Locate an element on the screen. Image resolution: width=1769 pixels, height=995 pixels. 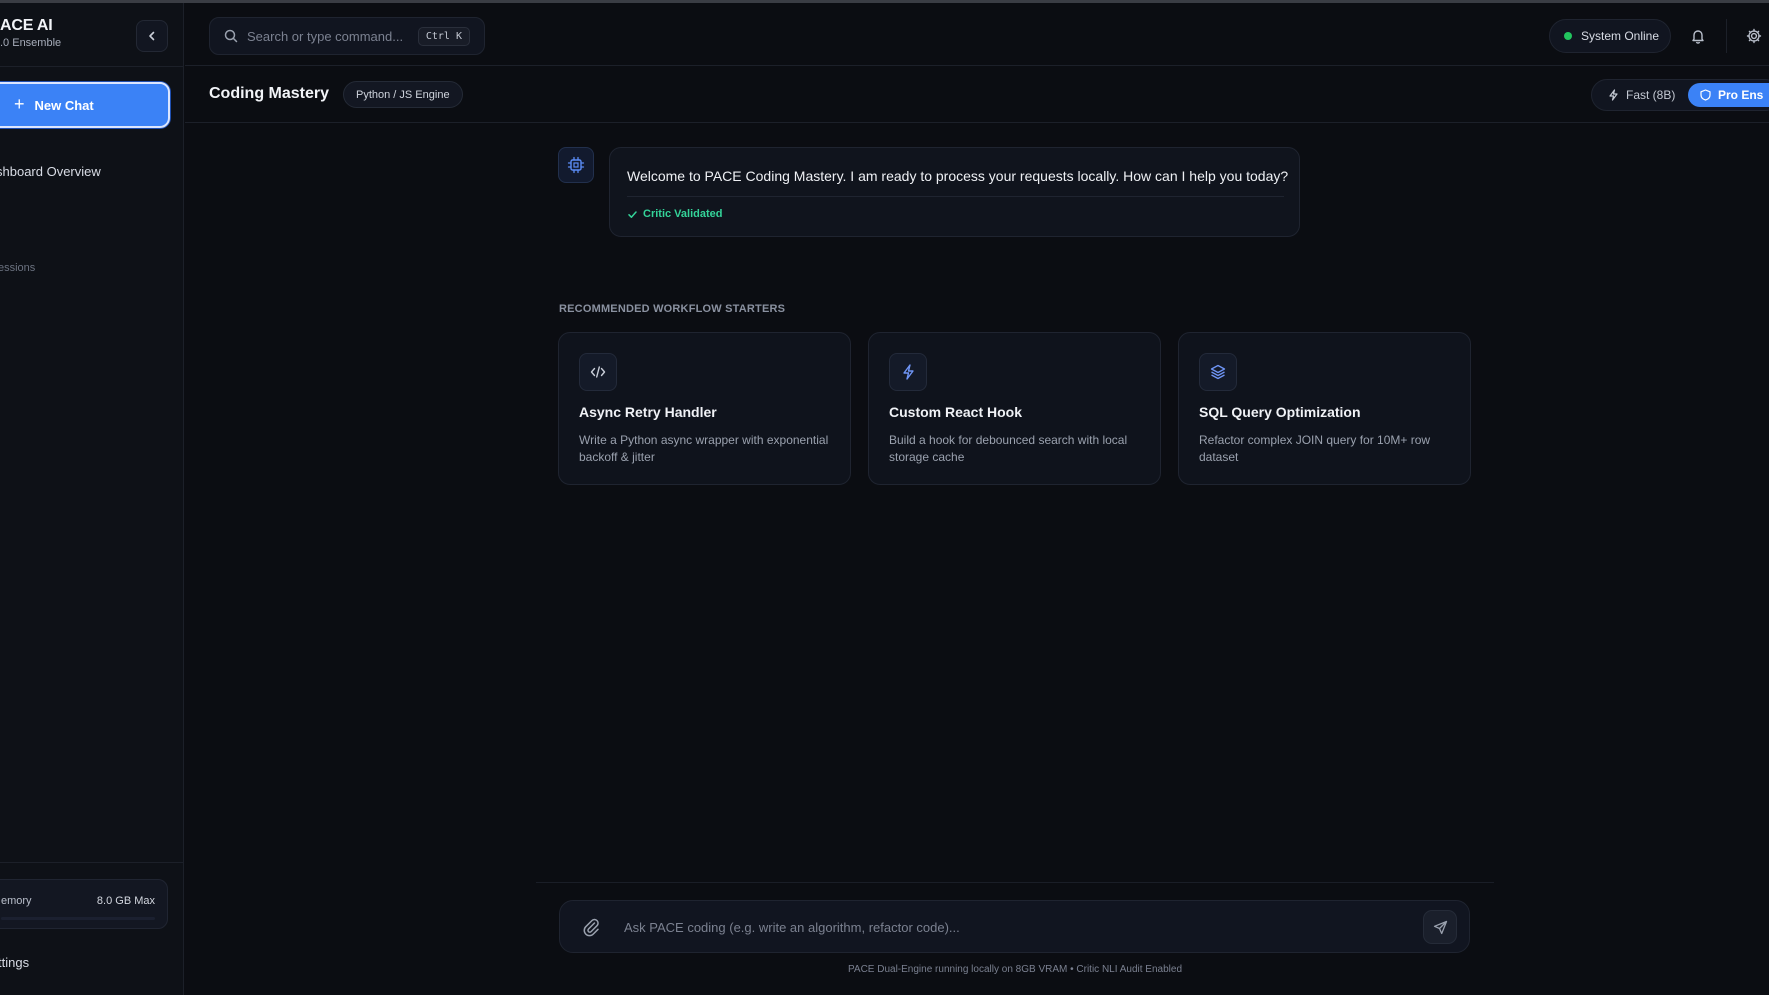
bell-icon is located at coordinates (1698, 37).